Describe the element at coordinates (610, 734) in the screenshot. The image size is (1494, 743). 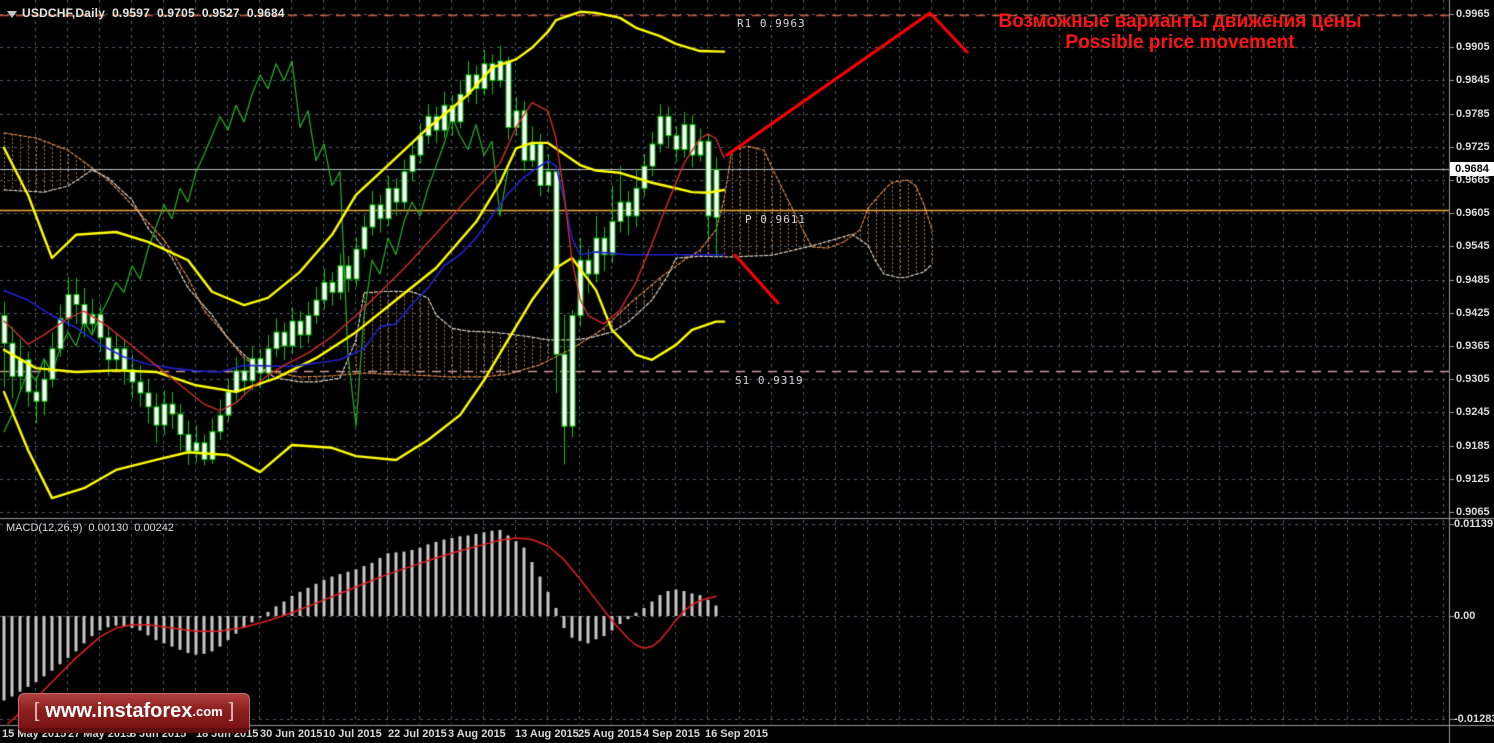
I see `date-axis-label: 25 Aug 2015` at that location.